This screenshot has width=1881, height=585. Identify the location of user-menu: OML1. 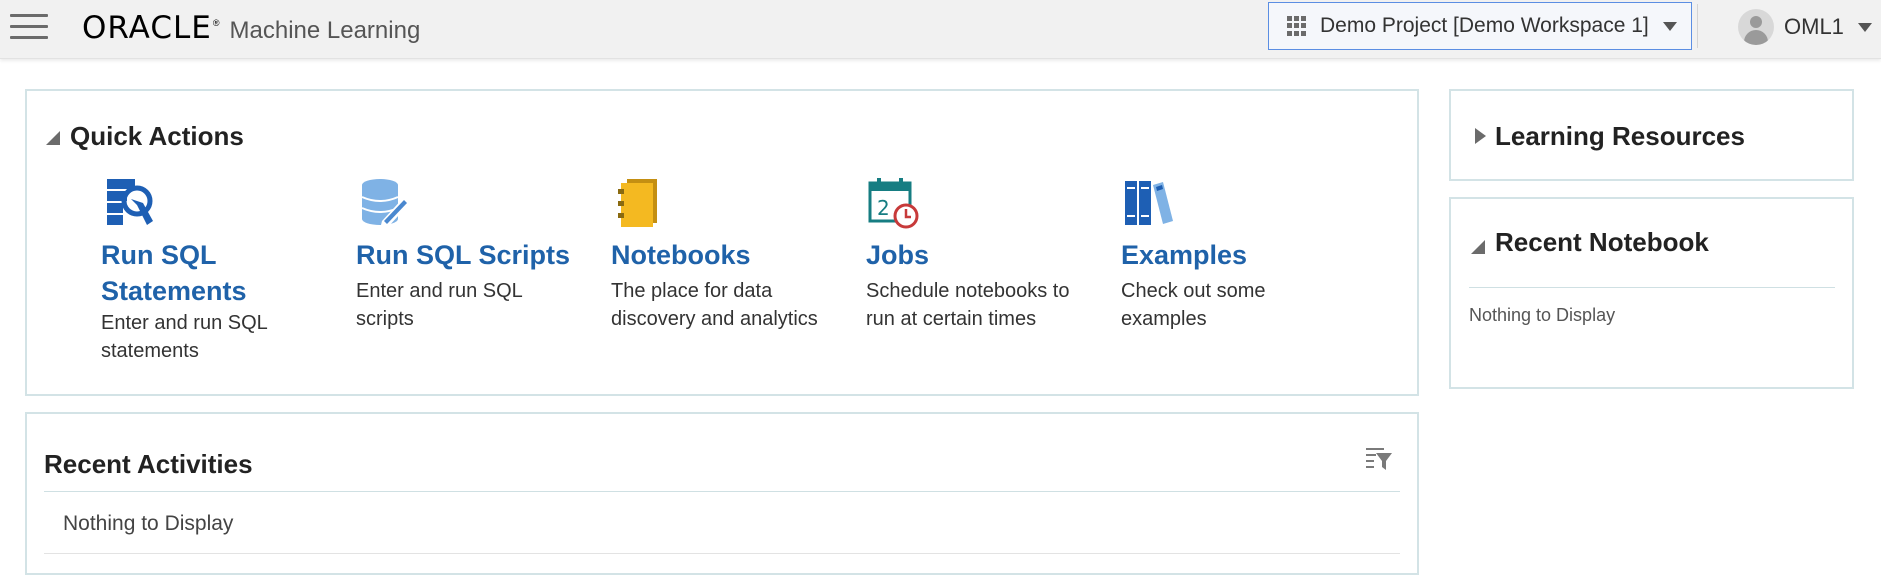
(1805, 27).